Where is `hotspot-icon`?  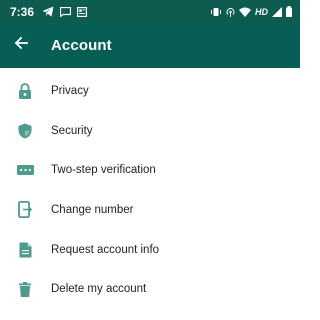
hotspot-icon is located at coordinates (230, 12).